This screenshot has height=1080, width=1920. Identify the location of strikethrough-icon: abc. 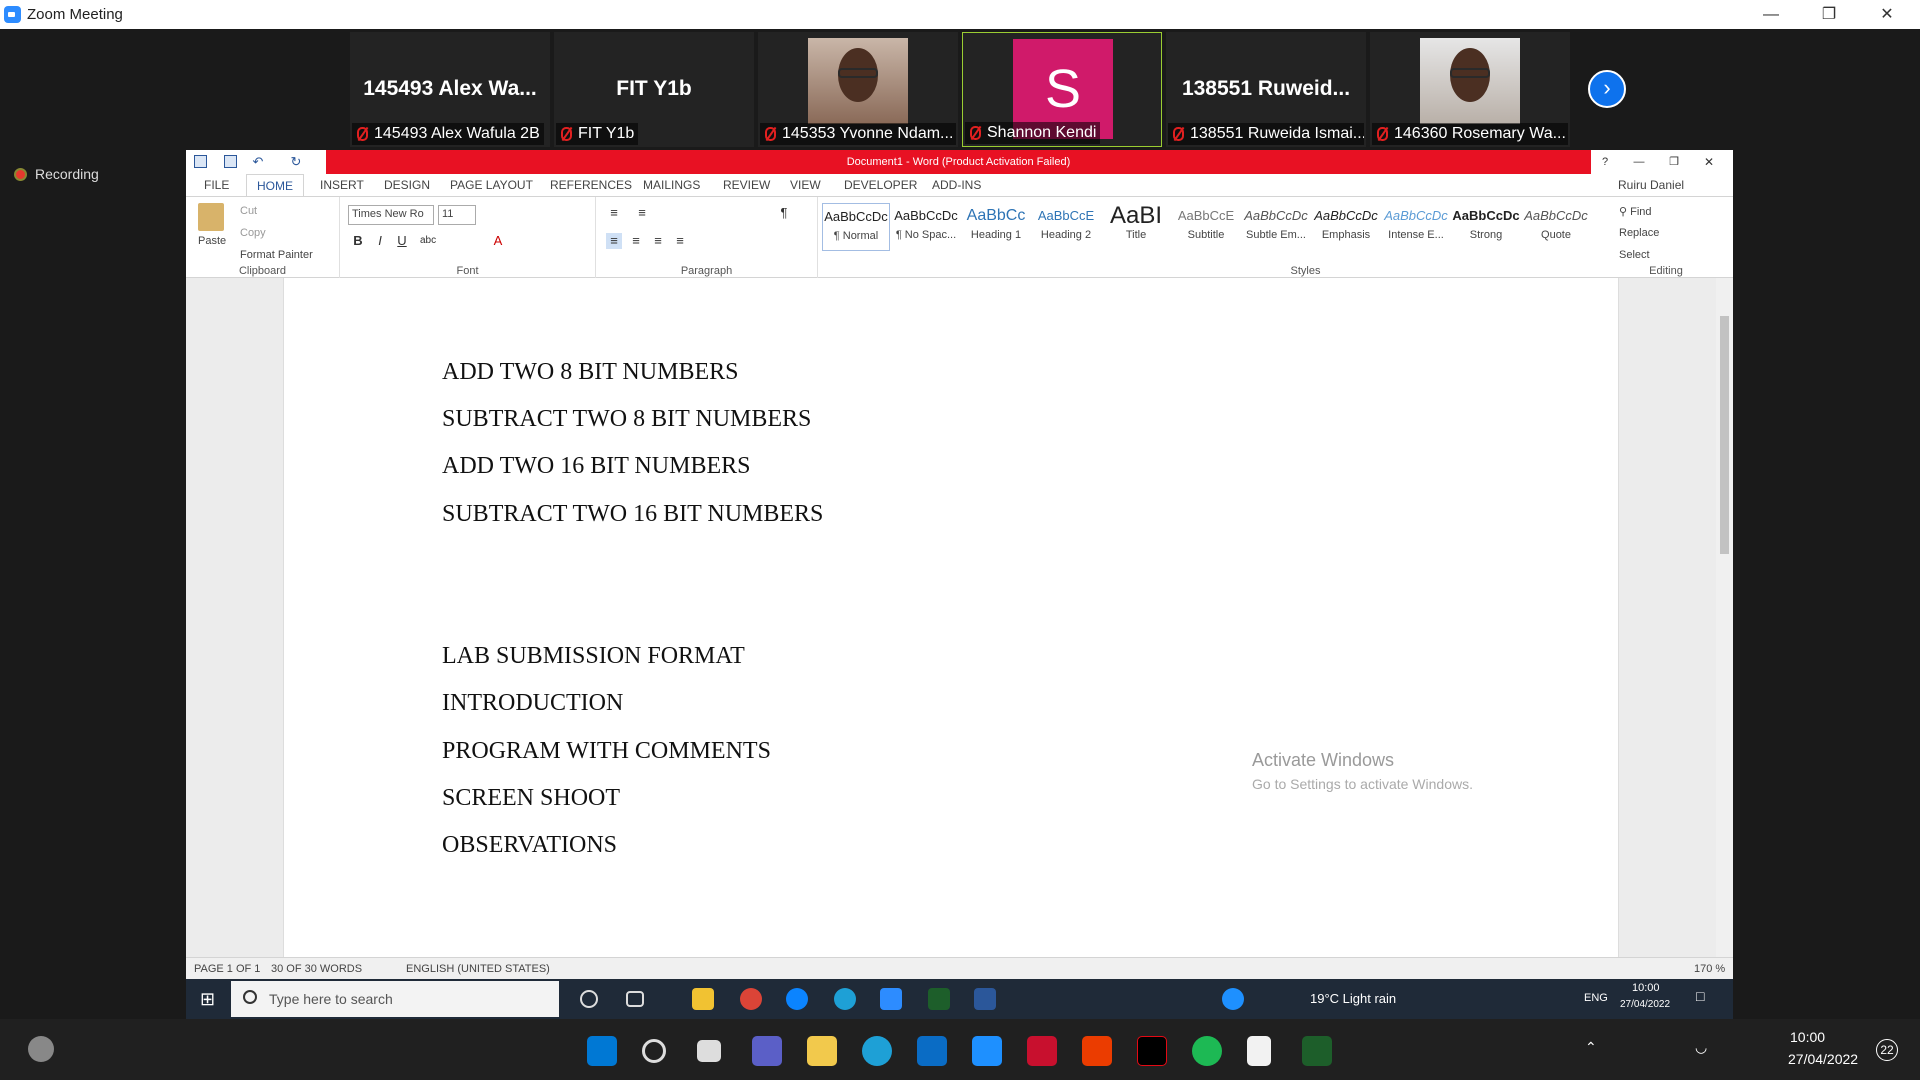
(428, 241).